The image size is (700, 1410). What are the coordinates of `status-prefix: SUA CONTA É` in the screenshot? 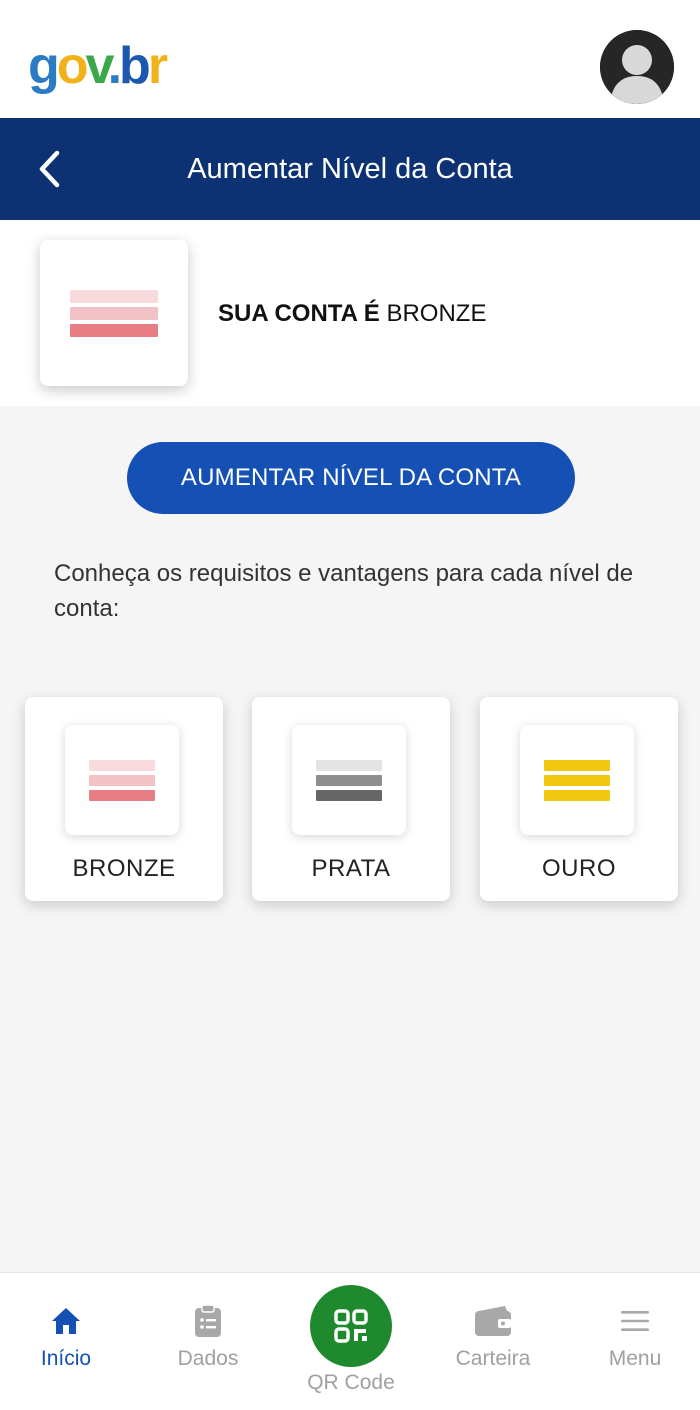 It's located at (299, 313).